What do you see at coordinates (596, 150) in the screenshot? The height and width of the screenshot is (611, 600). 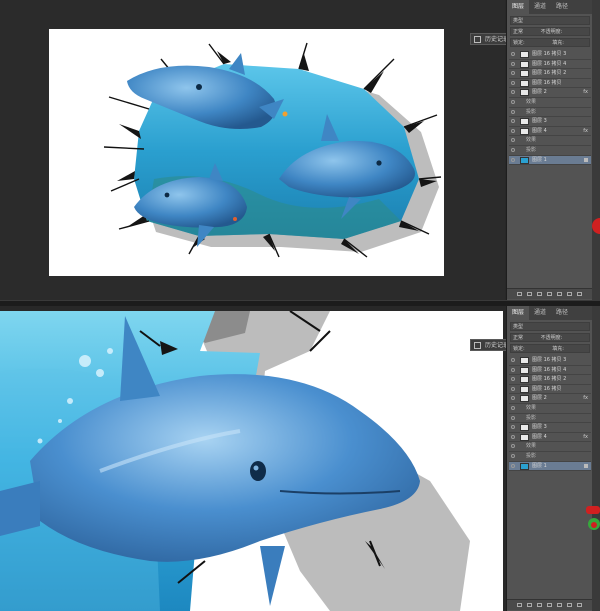 I see `side-strip` at bounding box center [596, 150].